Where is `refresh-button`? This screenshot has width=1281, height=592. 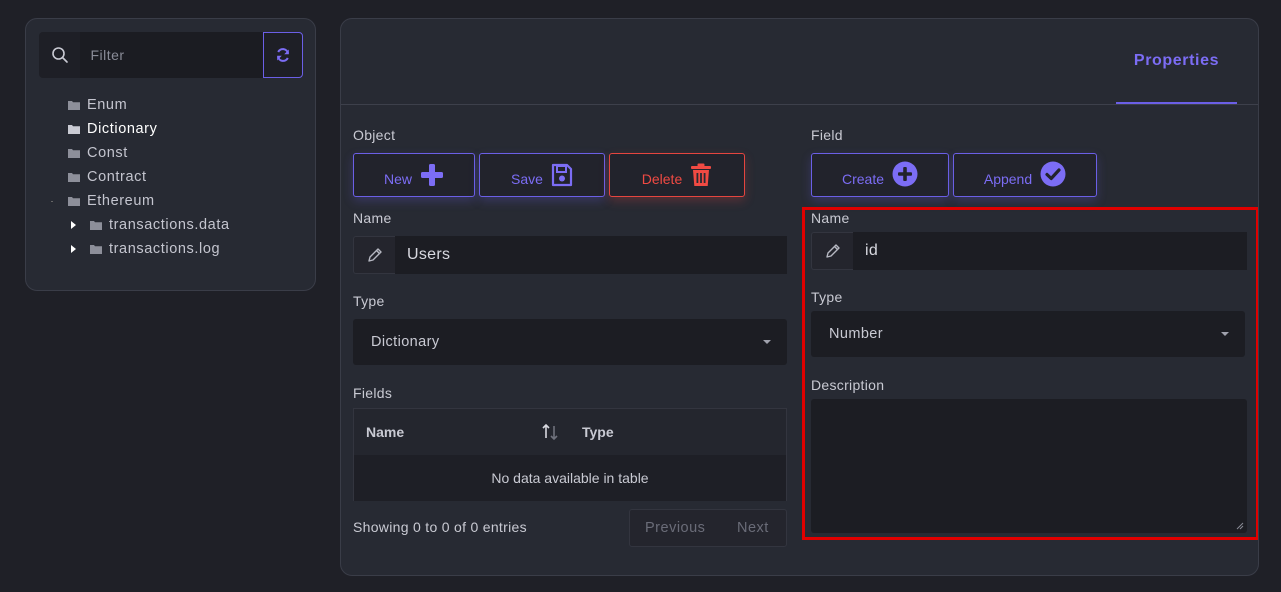
refresh-button is located at coordinates (283, 55).